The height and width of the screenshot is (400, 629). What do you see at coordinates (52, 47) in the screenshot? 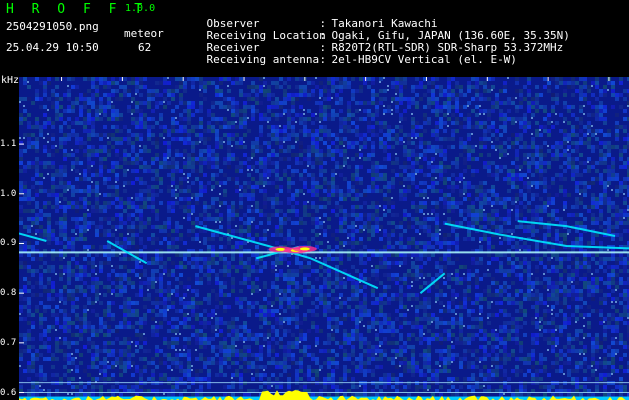
I see `timestamp: 25.04.29 10:50` at bounding box center [52, 47].